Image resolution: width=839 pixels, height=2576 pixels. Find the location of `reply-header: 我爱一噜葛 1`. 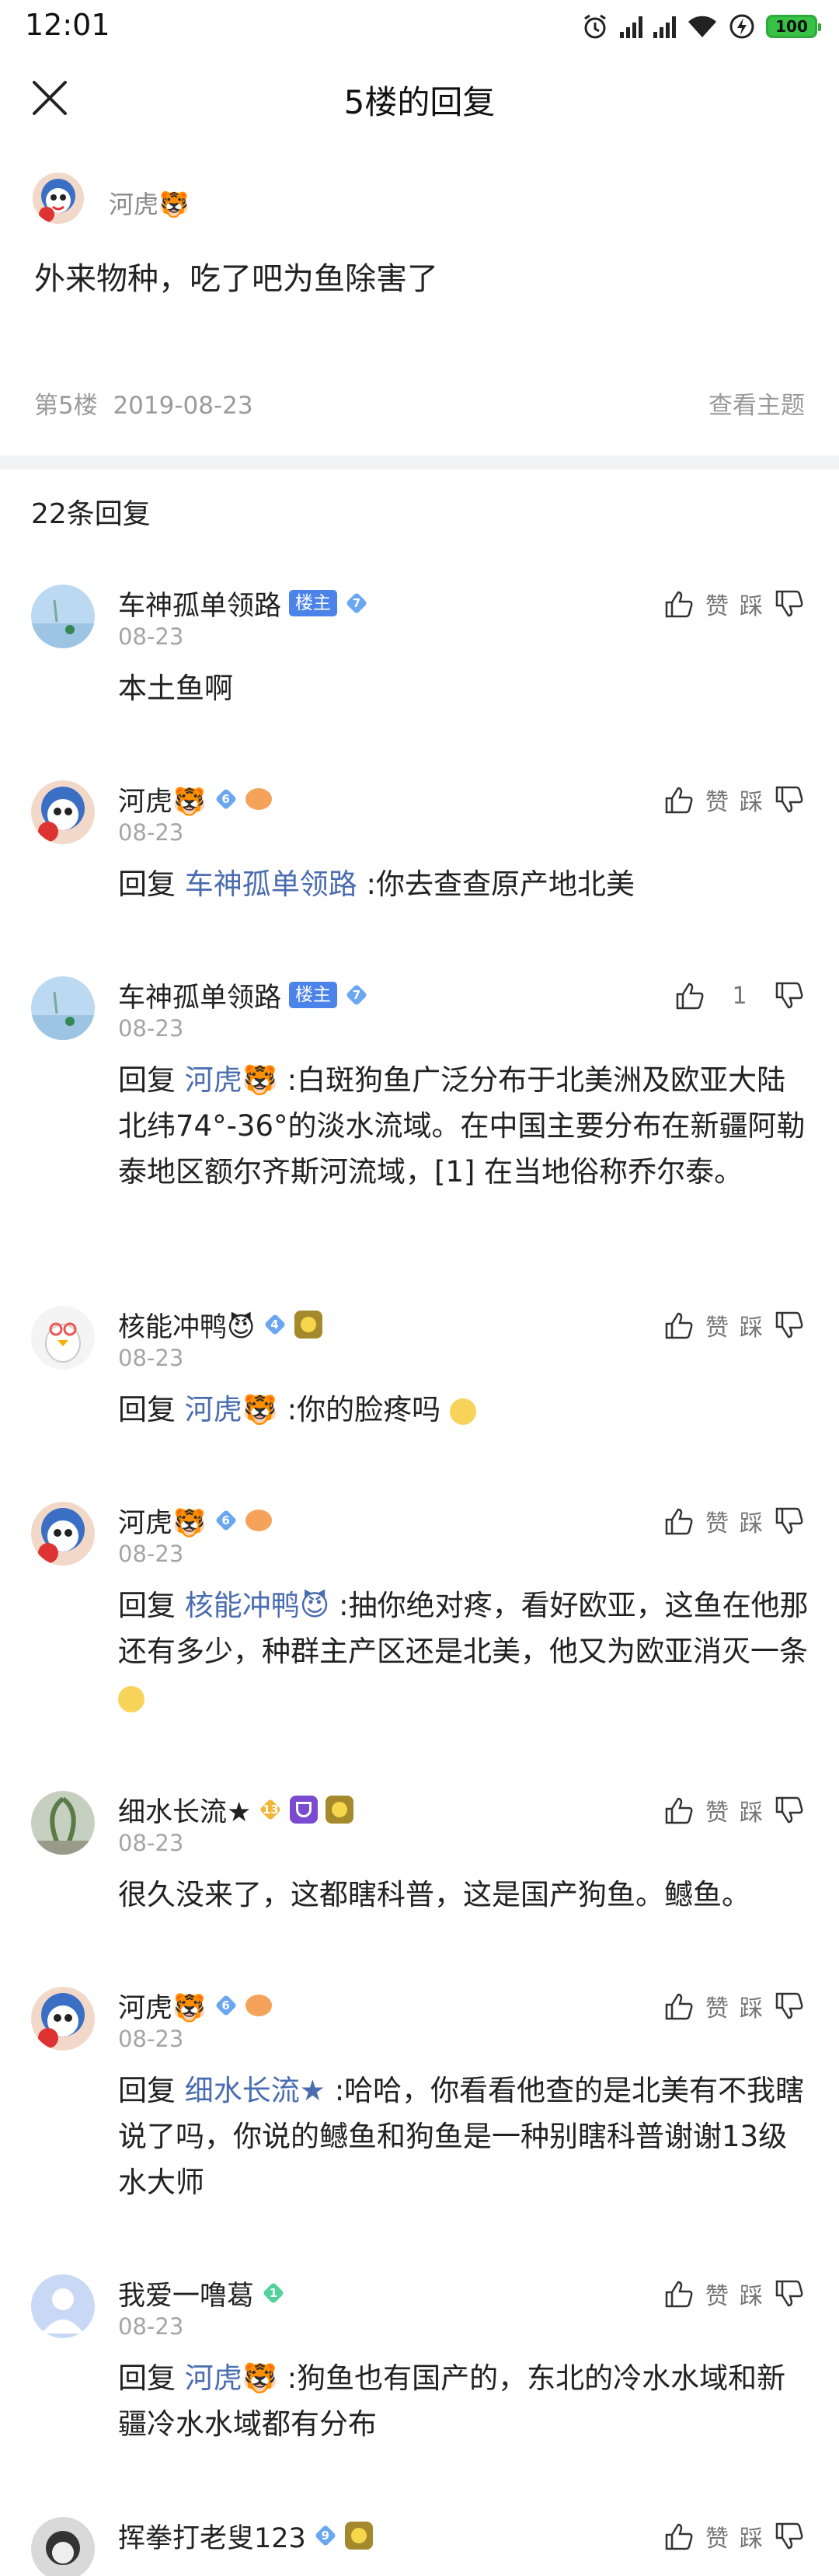

reply-header: 我爱一噜葛 1 is located at coordinates (201, 2293).